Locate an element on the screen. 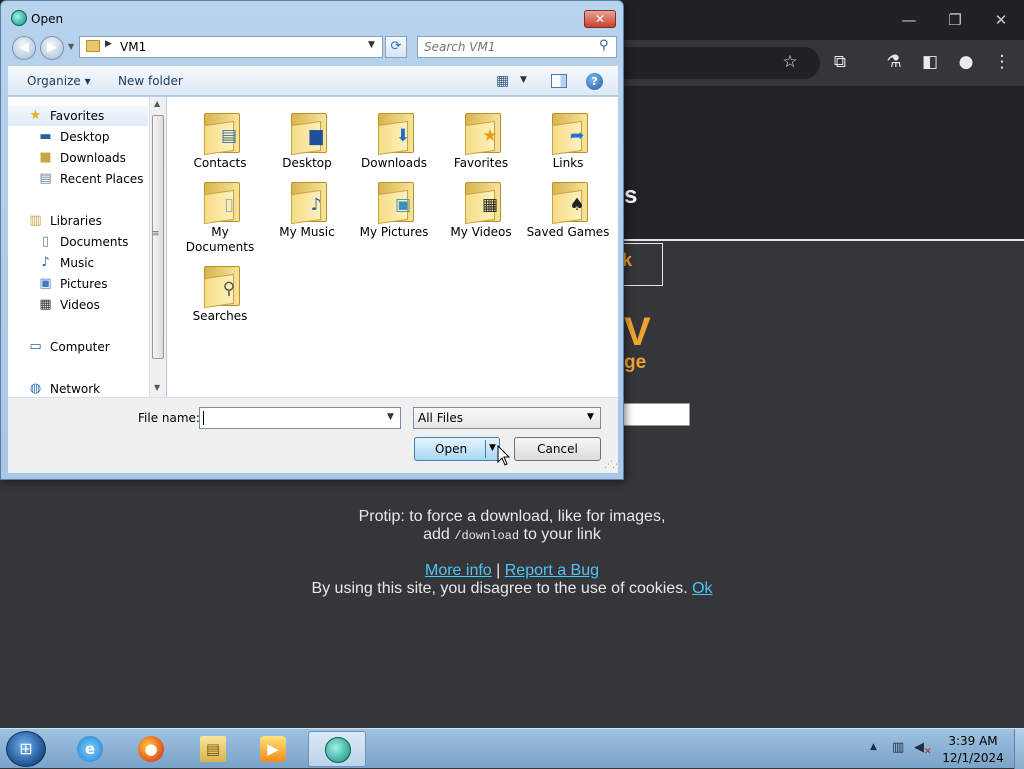 The width and height of the screenshot is (1024, 769). scroll-up-icon: ▲ is located at coordinates (157, 103).